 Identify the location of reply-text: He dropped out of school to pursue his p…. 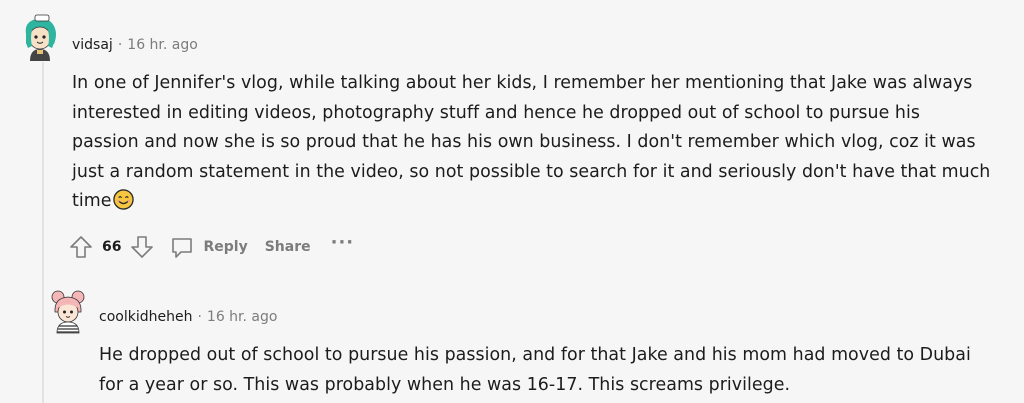
(535, 370).